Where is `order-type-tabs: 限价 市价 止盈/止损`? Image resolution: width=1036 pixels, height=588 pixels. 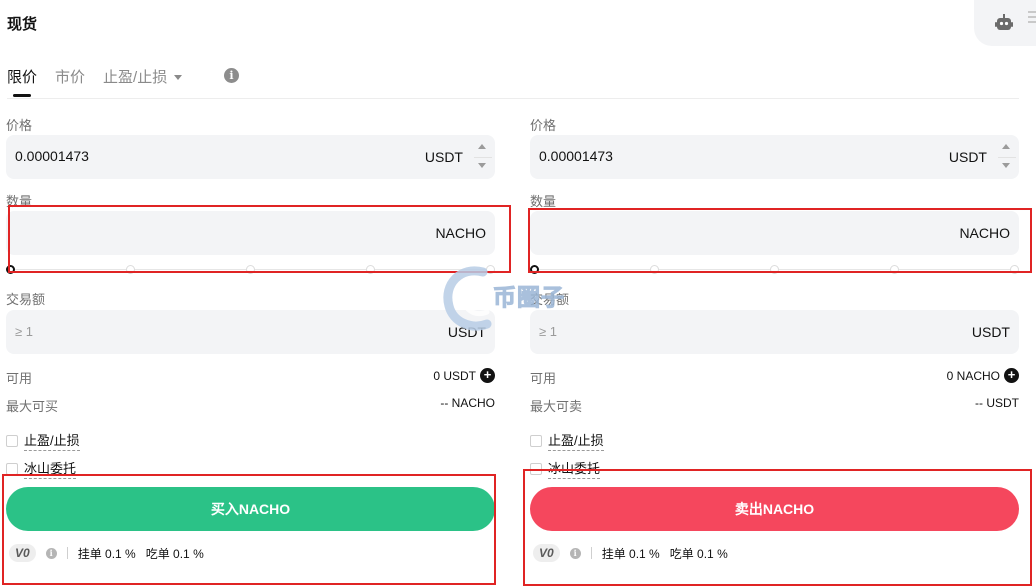
order-type-tabs: 限价 市价 止盈/止损 is located at coordinates (95, 81).